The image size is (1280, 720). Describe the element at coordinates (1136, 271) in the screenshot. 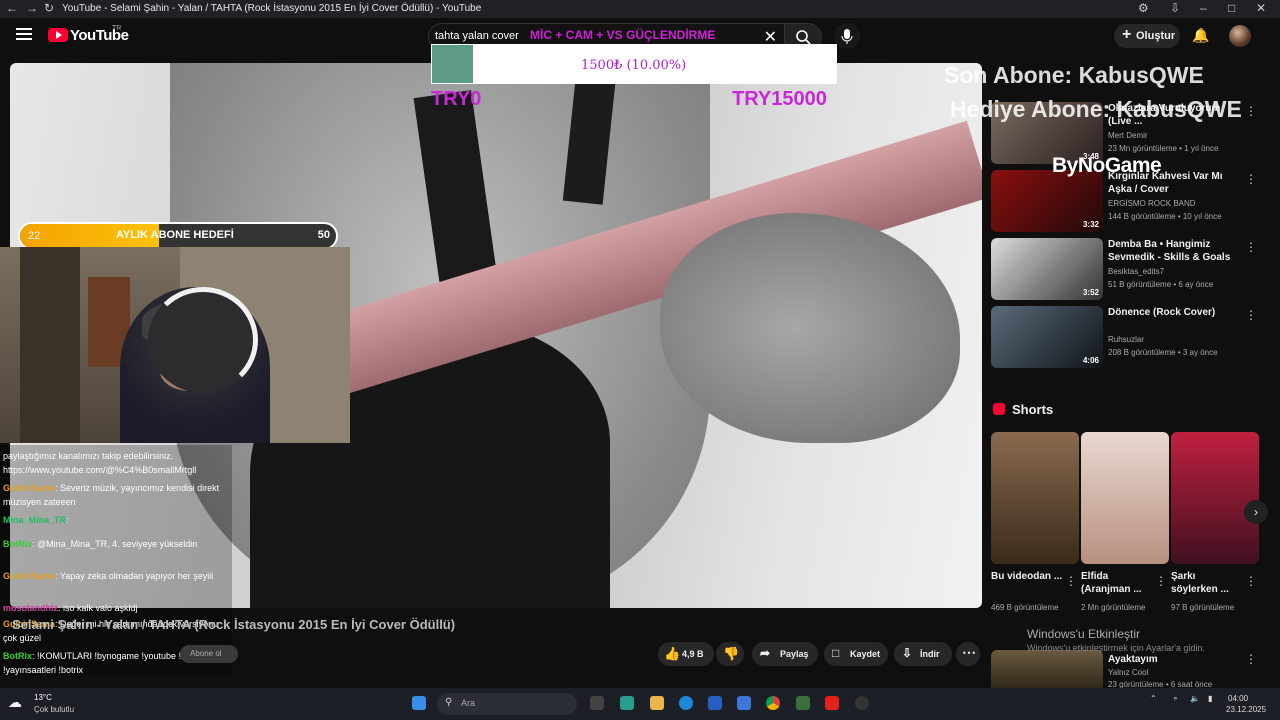

I see `video-channel: Besiktas_edits7` at that location.